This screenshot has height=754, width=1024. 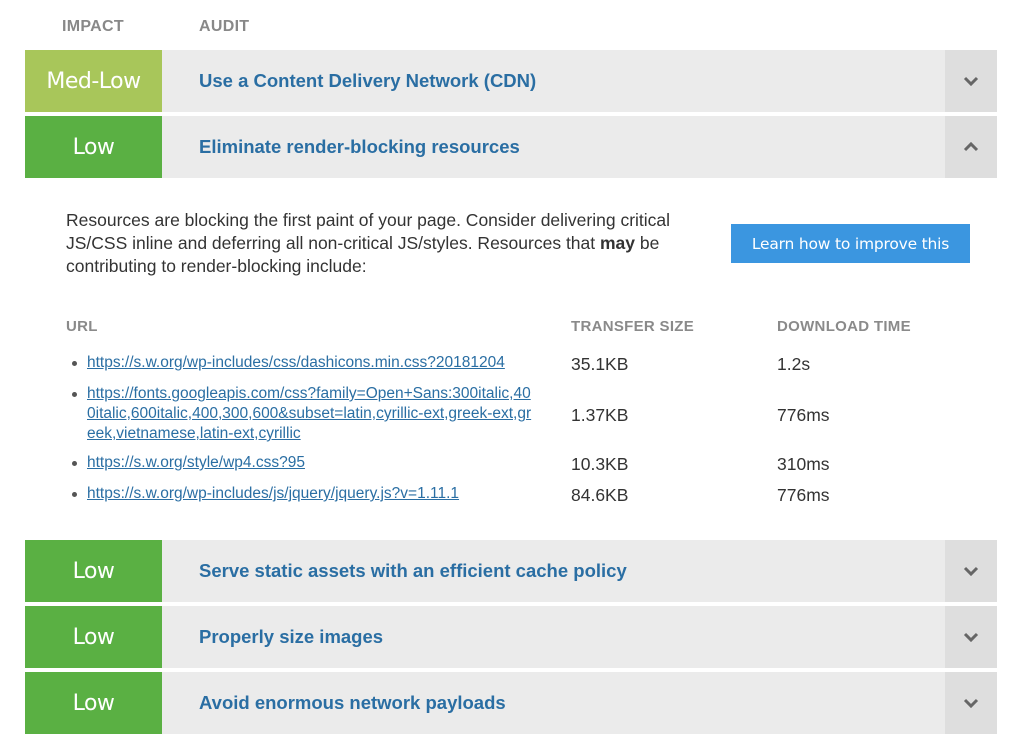 I want to click on resource-transfer-size: 35.1KB, so click(x=600, y=364).